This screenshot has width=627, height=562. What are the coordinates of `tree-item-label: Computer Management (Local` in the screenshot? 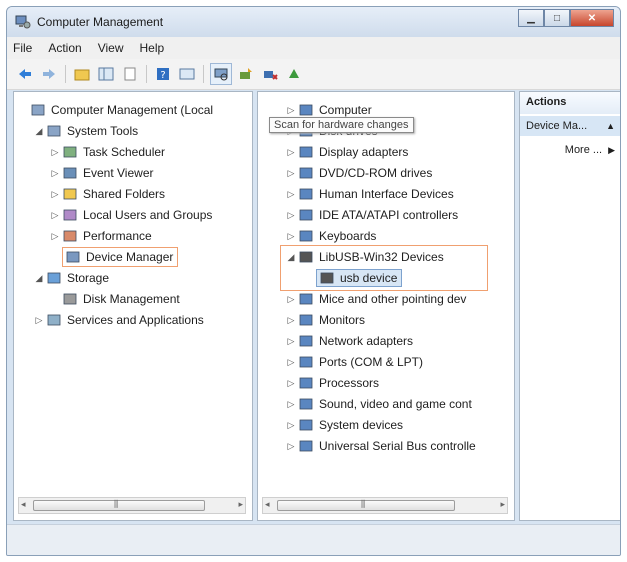 It's located at (132, 110).